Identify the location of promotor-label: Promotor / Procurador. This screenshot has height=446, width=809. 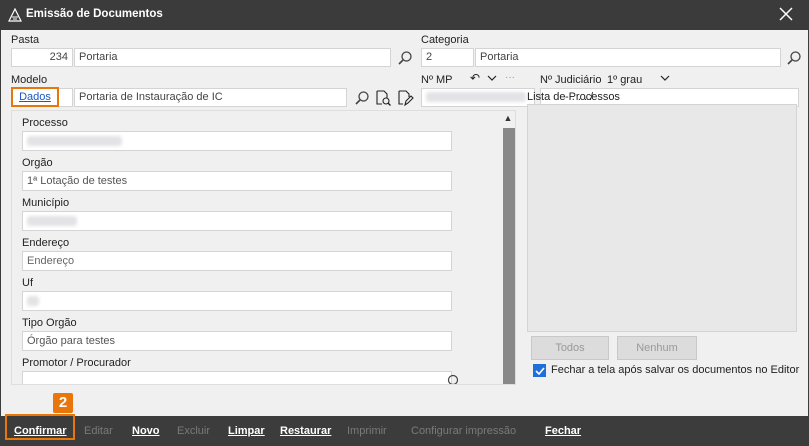
(76, 363).